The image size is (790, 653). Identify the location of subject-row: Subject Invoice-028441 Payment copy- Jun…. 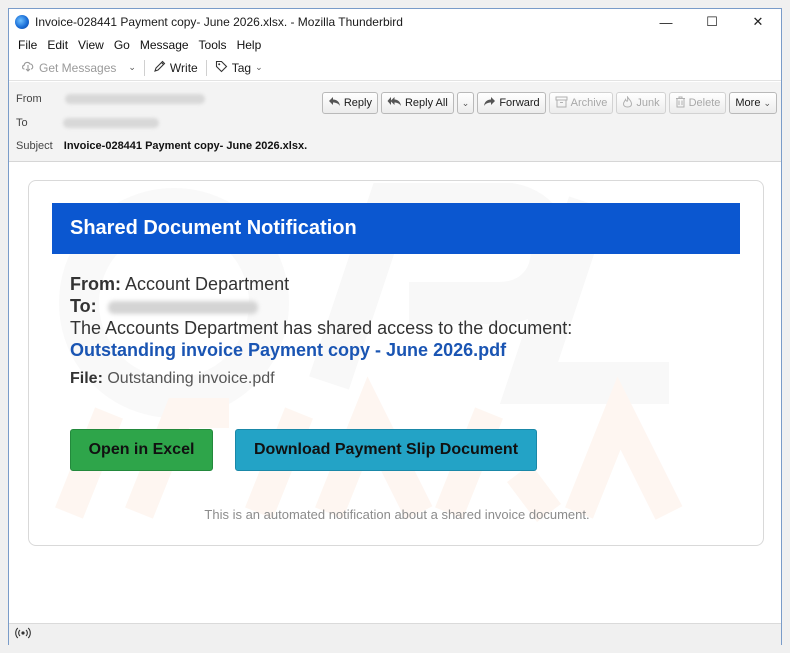
(161, 146).